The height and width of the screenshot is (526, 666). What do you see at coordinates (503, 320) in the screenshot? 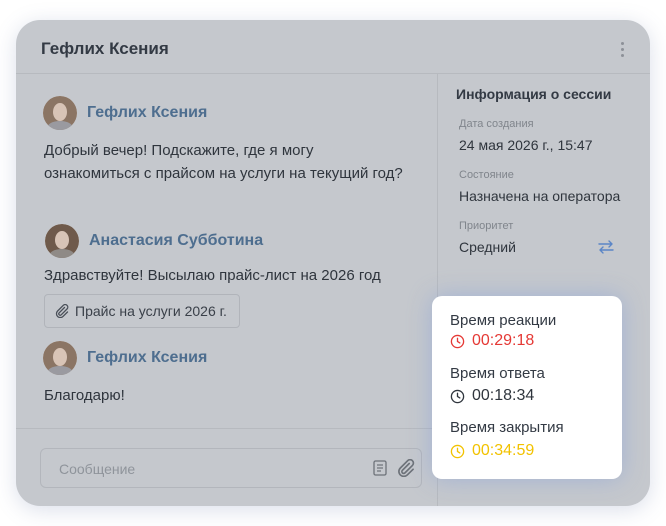
I see `reaction-time-label: Время реакции` at bounding box center [503, 320].